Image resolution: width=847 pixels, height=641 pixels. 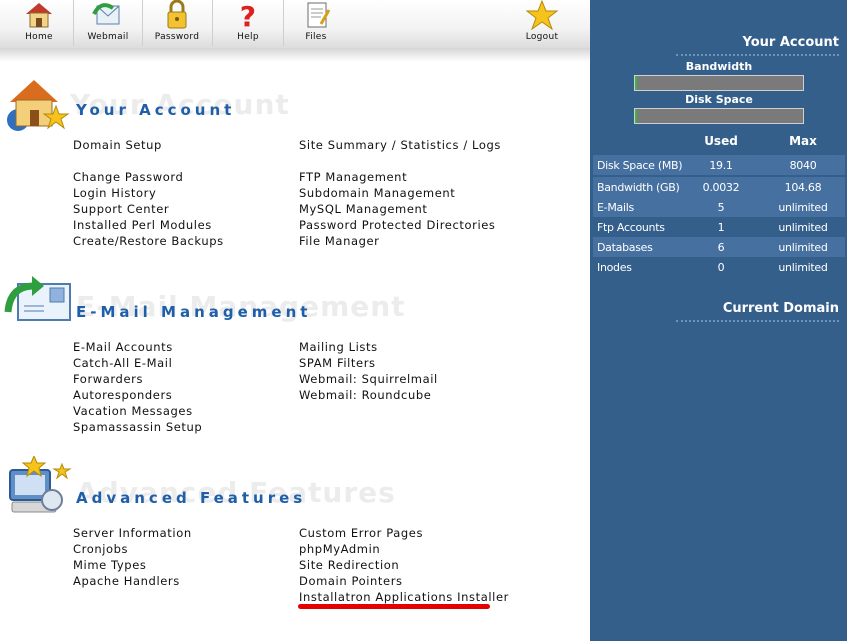 I want to click on stat-used: 1, so click(x=721, y=227).